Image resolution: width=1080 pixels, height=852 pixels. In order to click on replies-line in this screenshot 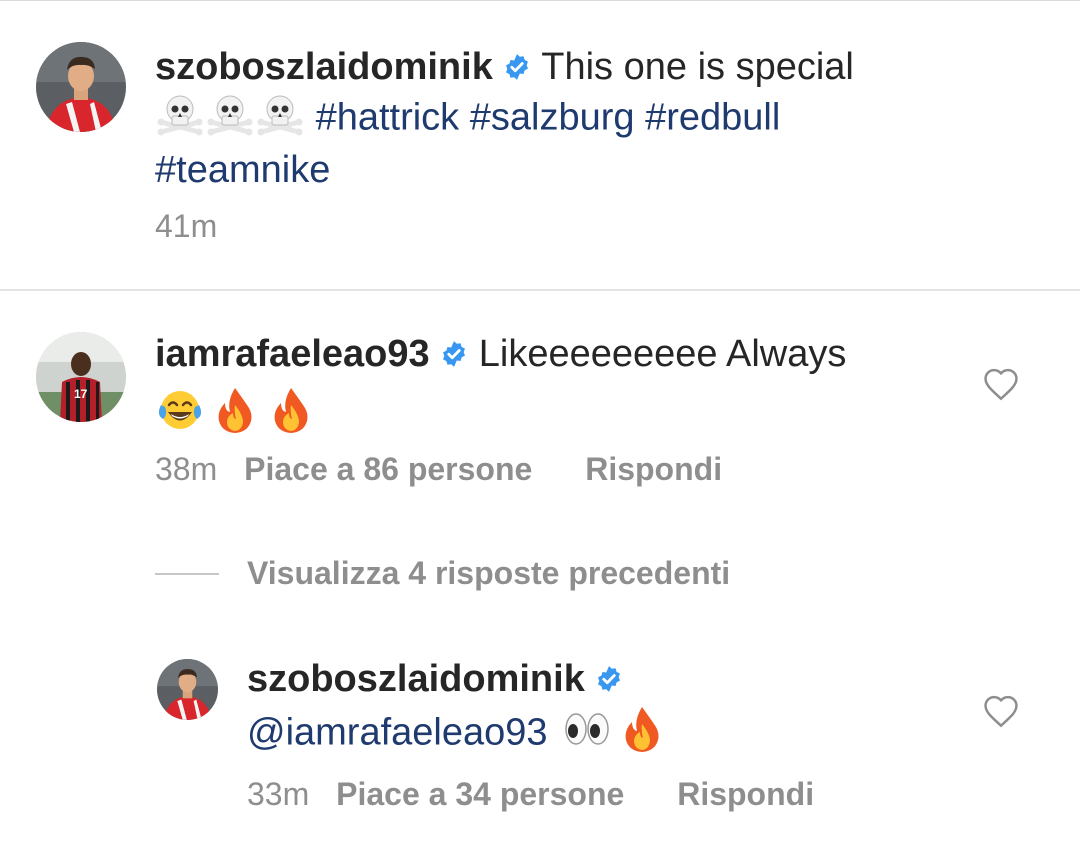, I will do `click(187, 574)`.